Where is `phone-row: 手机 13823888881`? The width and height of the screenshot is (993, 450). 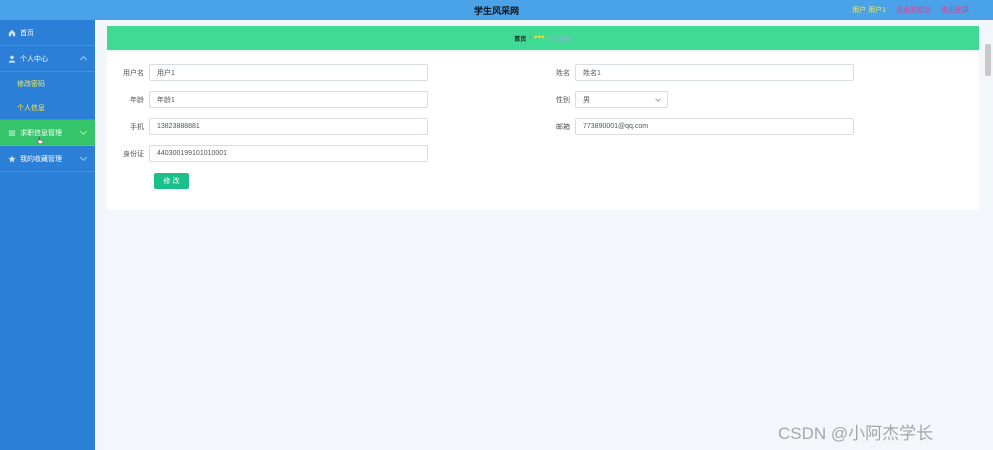
phone-row: 手机 13823888881 is located at coordinates (267, 126).